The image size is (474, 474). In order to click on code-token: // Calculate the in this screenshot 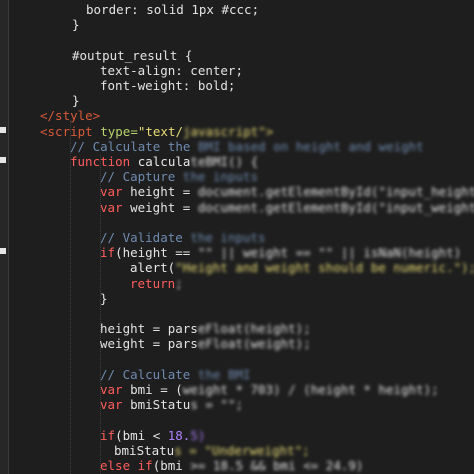, I will do `click(134, 146)`.